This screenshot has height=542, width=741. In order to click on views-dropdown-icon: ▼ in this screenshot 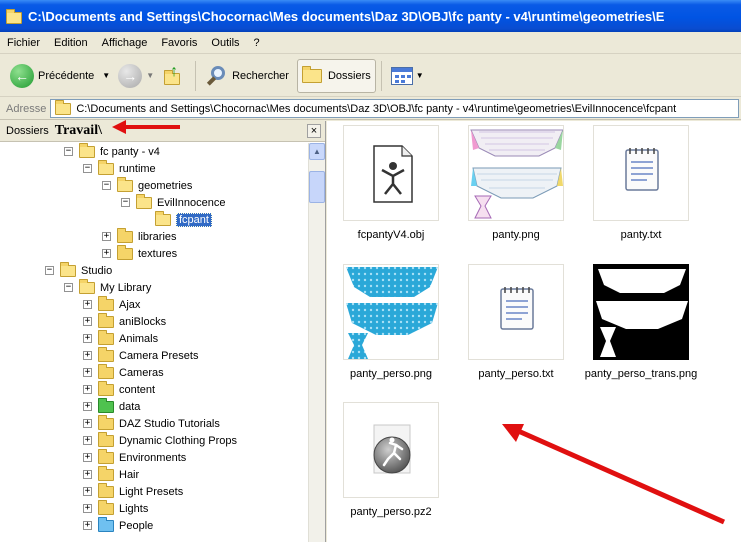, I will do `click(420, 75)`.